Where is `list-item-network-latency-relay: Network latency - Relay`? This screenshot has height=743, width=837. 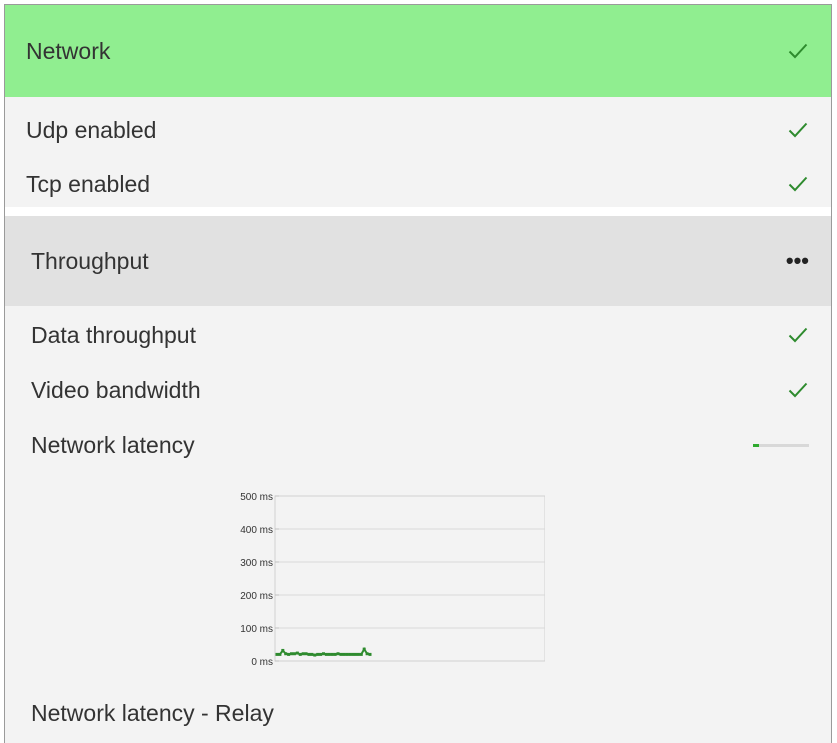
list-item-network-latency-relay: Network latency - Relay is located at coordinates (418, 713).